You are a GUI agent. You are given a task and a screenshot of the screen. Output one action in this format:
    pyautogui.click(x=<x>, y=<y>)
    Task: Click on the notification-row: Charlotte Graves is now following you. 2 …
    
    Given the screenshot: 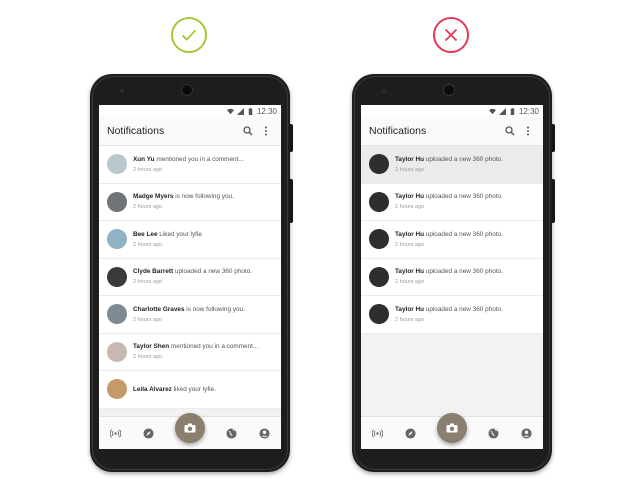 What is the action you would take?
    pyautogui.click(x=190, y=315)
    